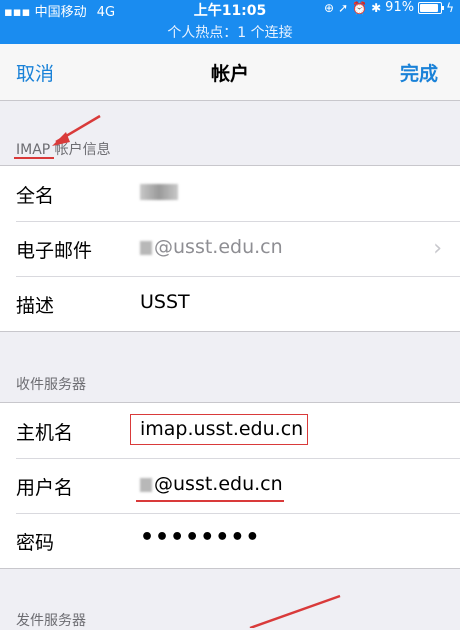 Image resolution: width=460 pixels, height=630 pixels. I want to click on battery-fill, so click(429, 7).